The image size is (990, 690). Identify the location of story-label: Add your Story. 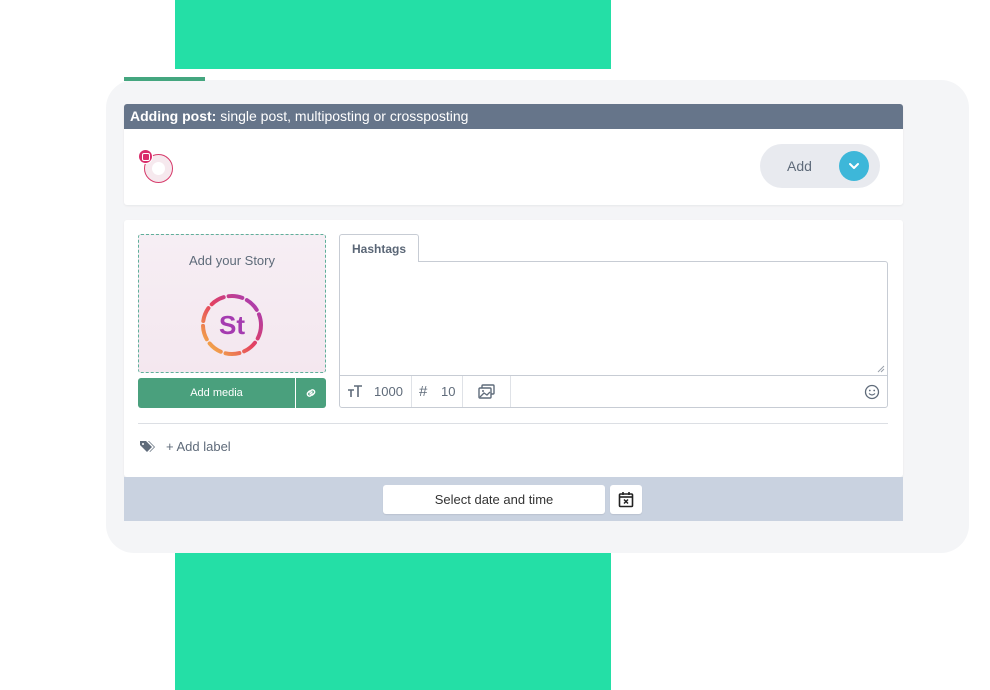
(232, 260).